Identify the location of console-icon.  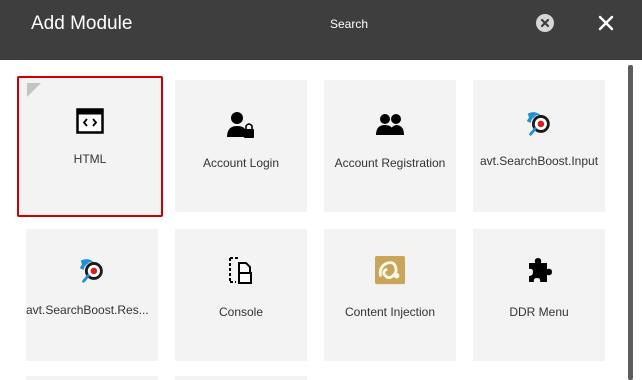
(241, 270).